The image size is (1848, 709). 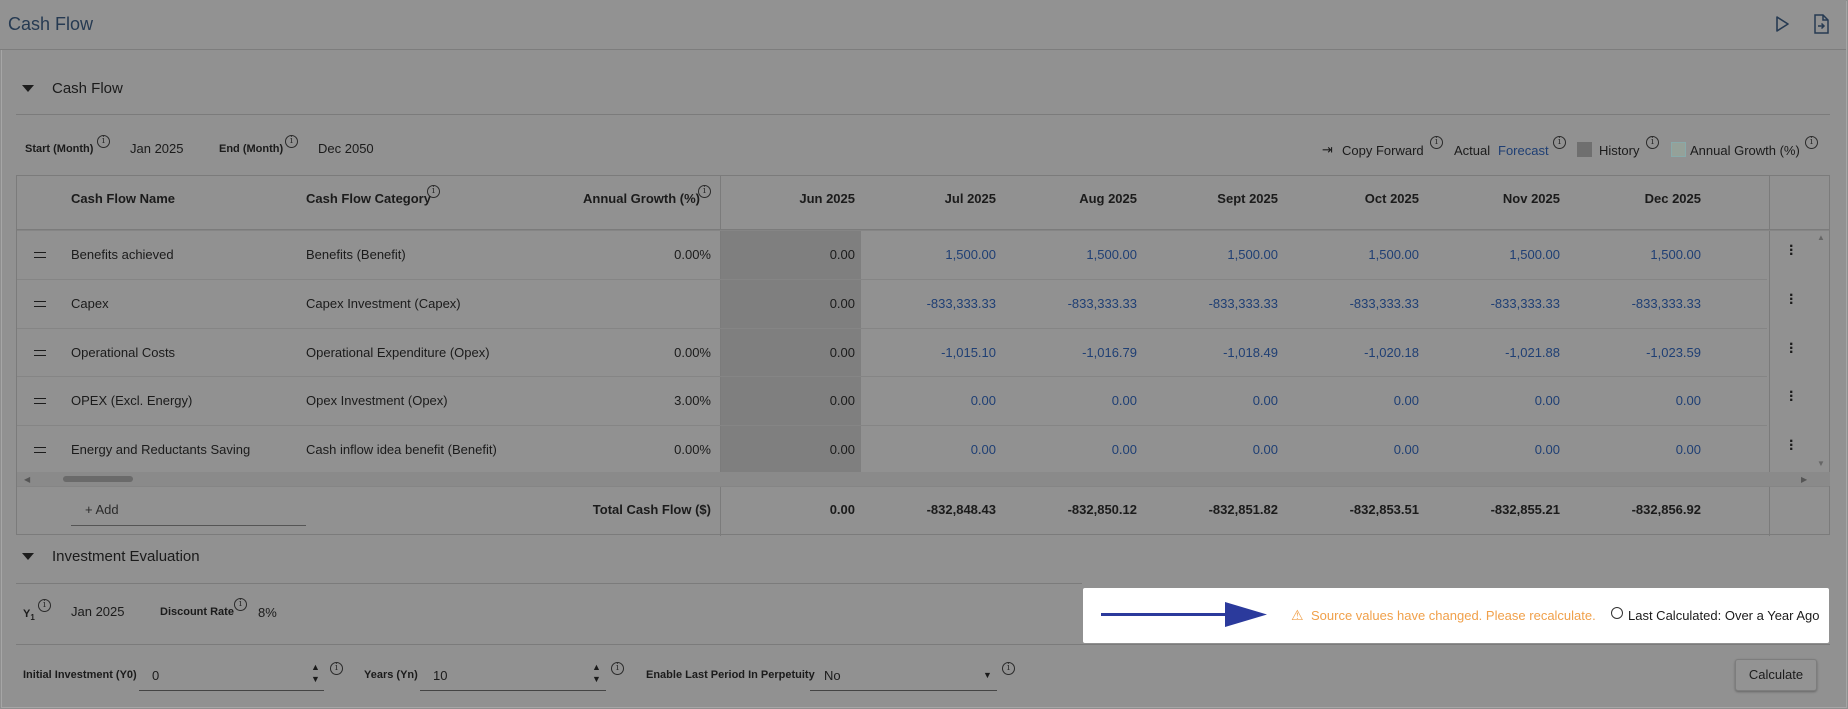 I want to click on cashflow-category-cell: Opex Investment (Opex), so click(x=377, y=400).